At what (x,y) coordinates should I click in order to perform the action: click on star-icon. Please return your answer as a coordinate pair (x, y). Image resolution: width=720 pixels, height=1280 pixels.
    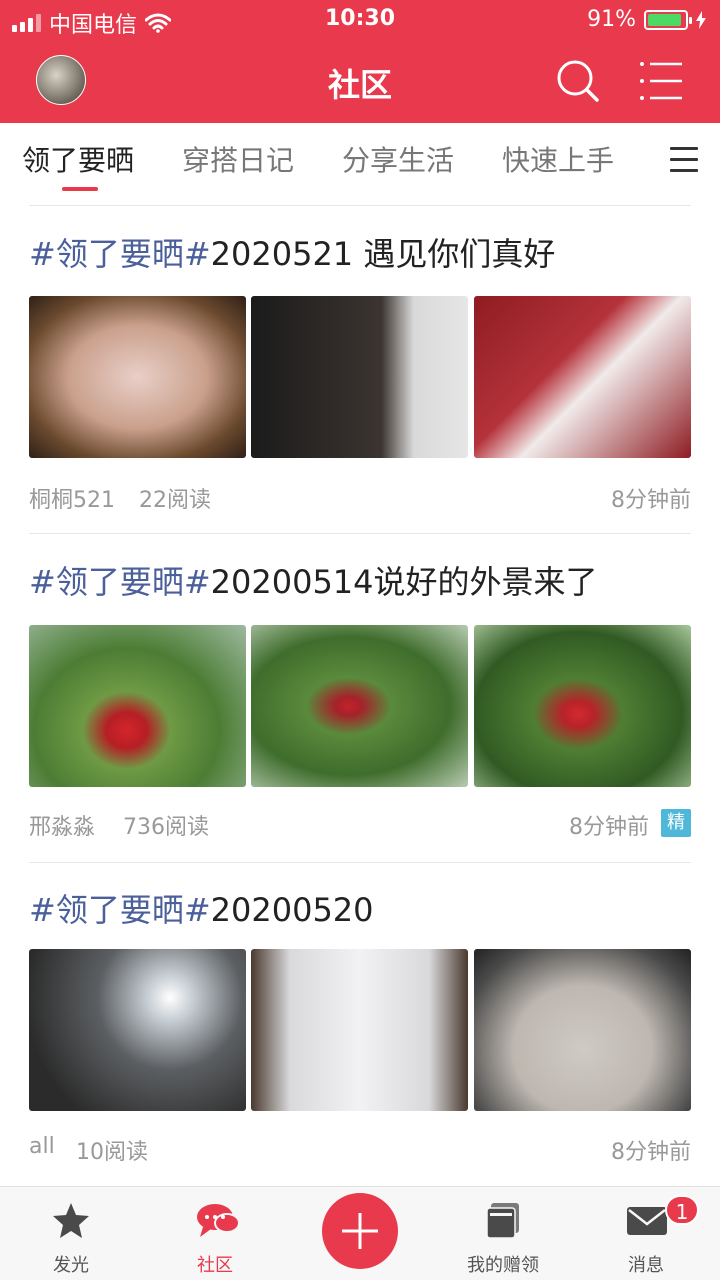
    Looking at the image, I should click on (71, 1220).